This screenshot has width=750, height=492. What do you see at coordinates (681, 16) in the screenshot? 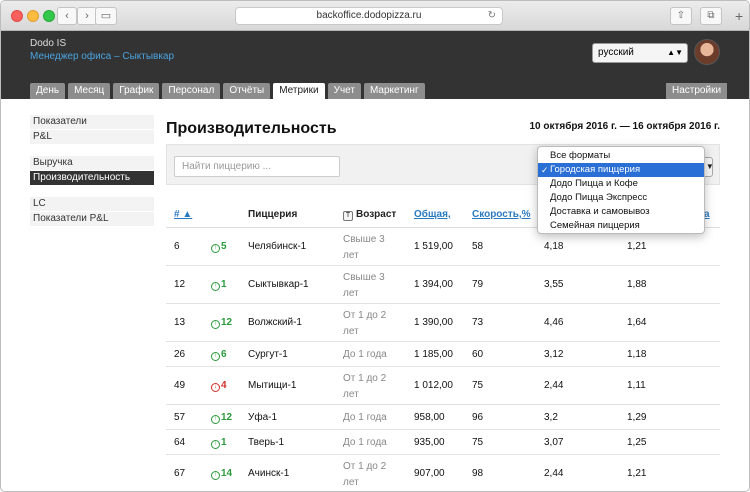
I see `share-icon: ⇧` at bounding box center [681, 16].